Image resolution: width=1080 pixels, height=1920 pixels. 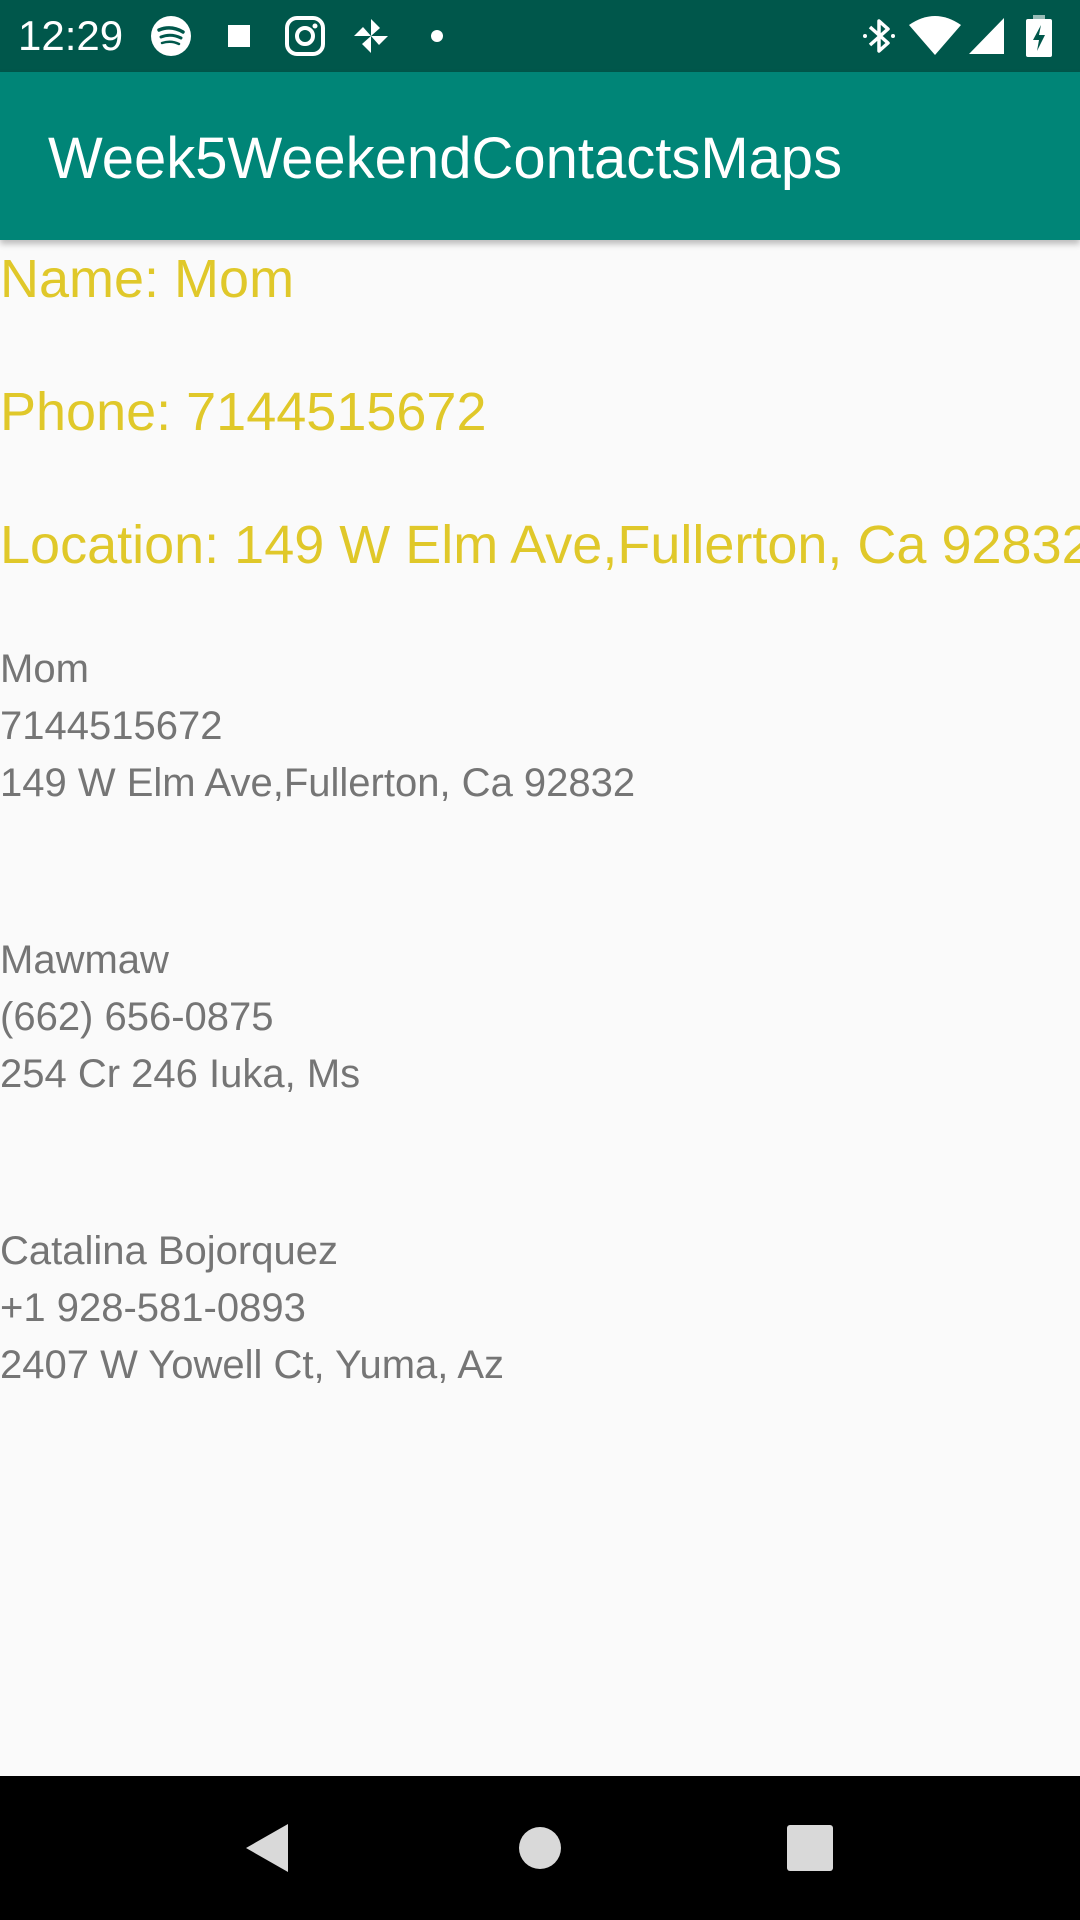 I want to click on app-bar: Week5WeekendContactsMaps, so click(x=540, y=156).